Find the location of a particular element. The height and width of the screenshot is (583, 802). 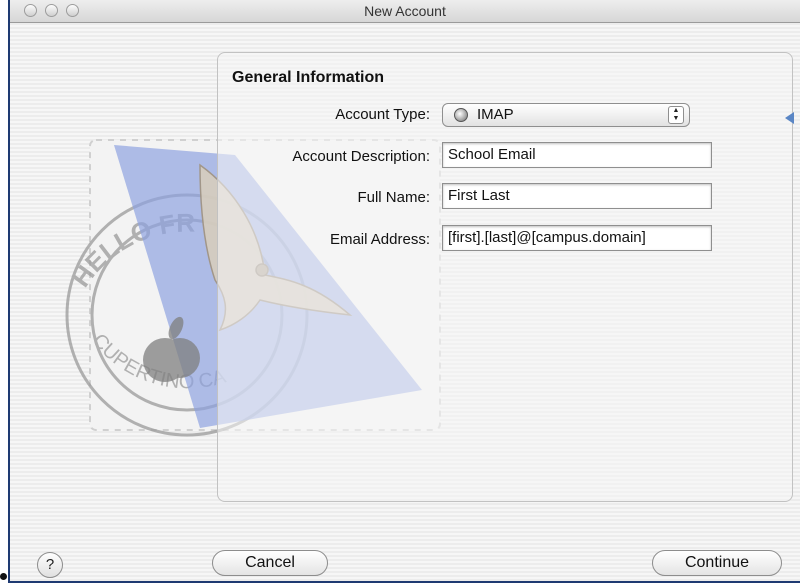

account-description-label: Account Description: is located at coordinates (361, 156).